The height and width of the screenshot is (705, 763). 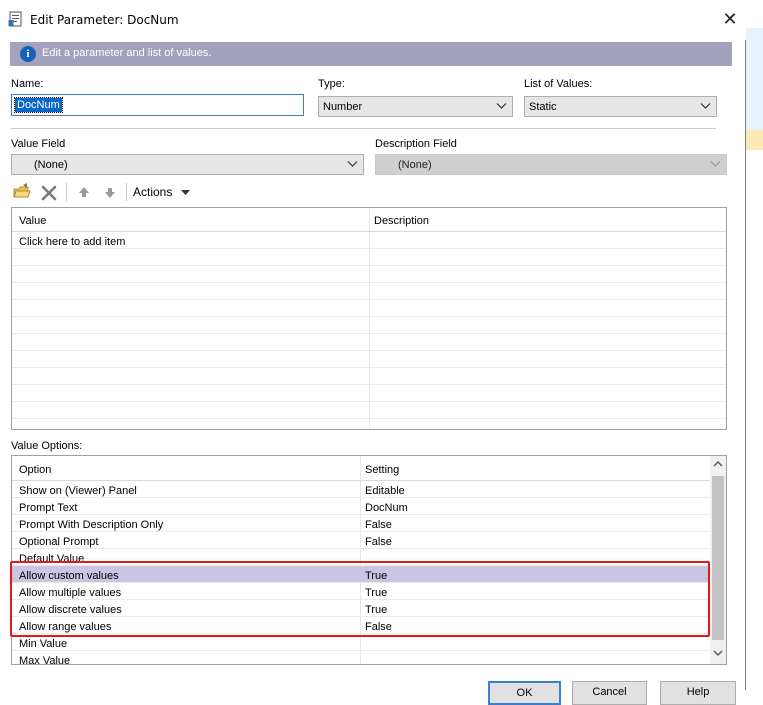 I want to click on description-field-label: Description Field, so click(x=416, y=144).